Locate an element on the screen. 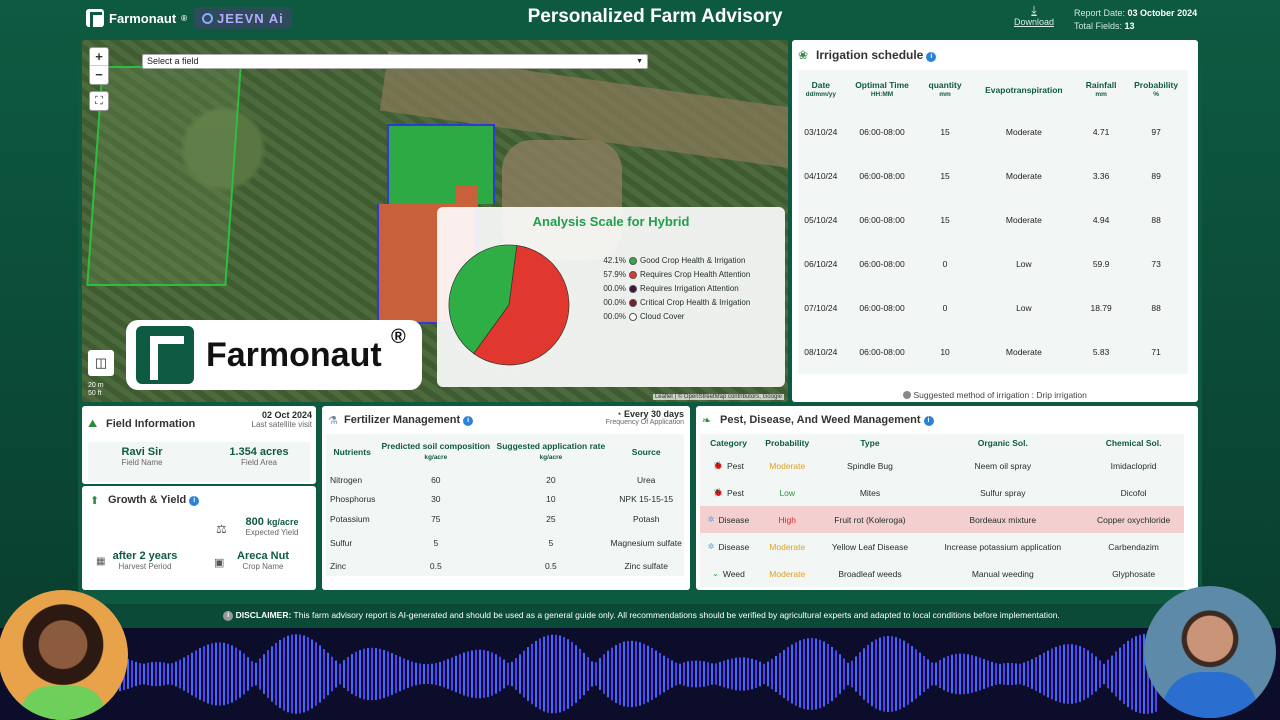 The image size is (1280, 720). chemical-cell: Copper oxychloride is located at coordinates (1133, 519).